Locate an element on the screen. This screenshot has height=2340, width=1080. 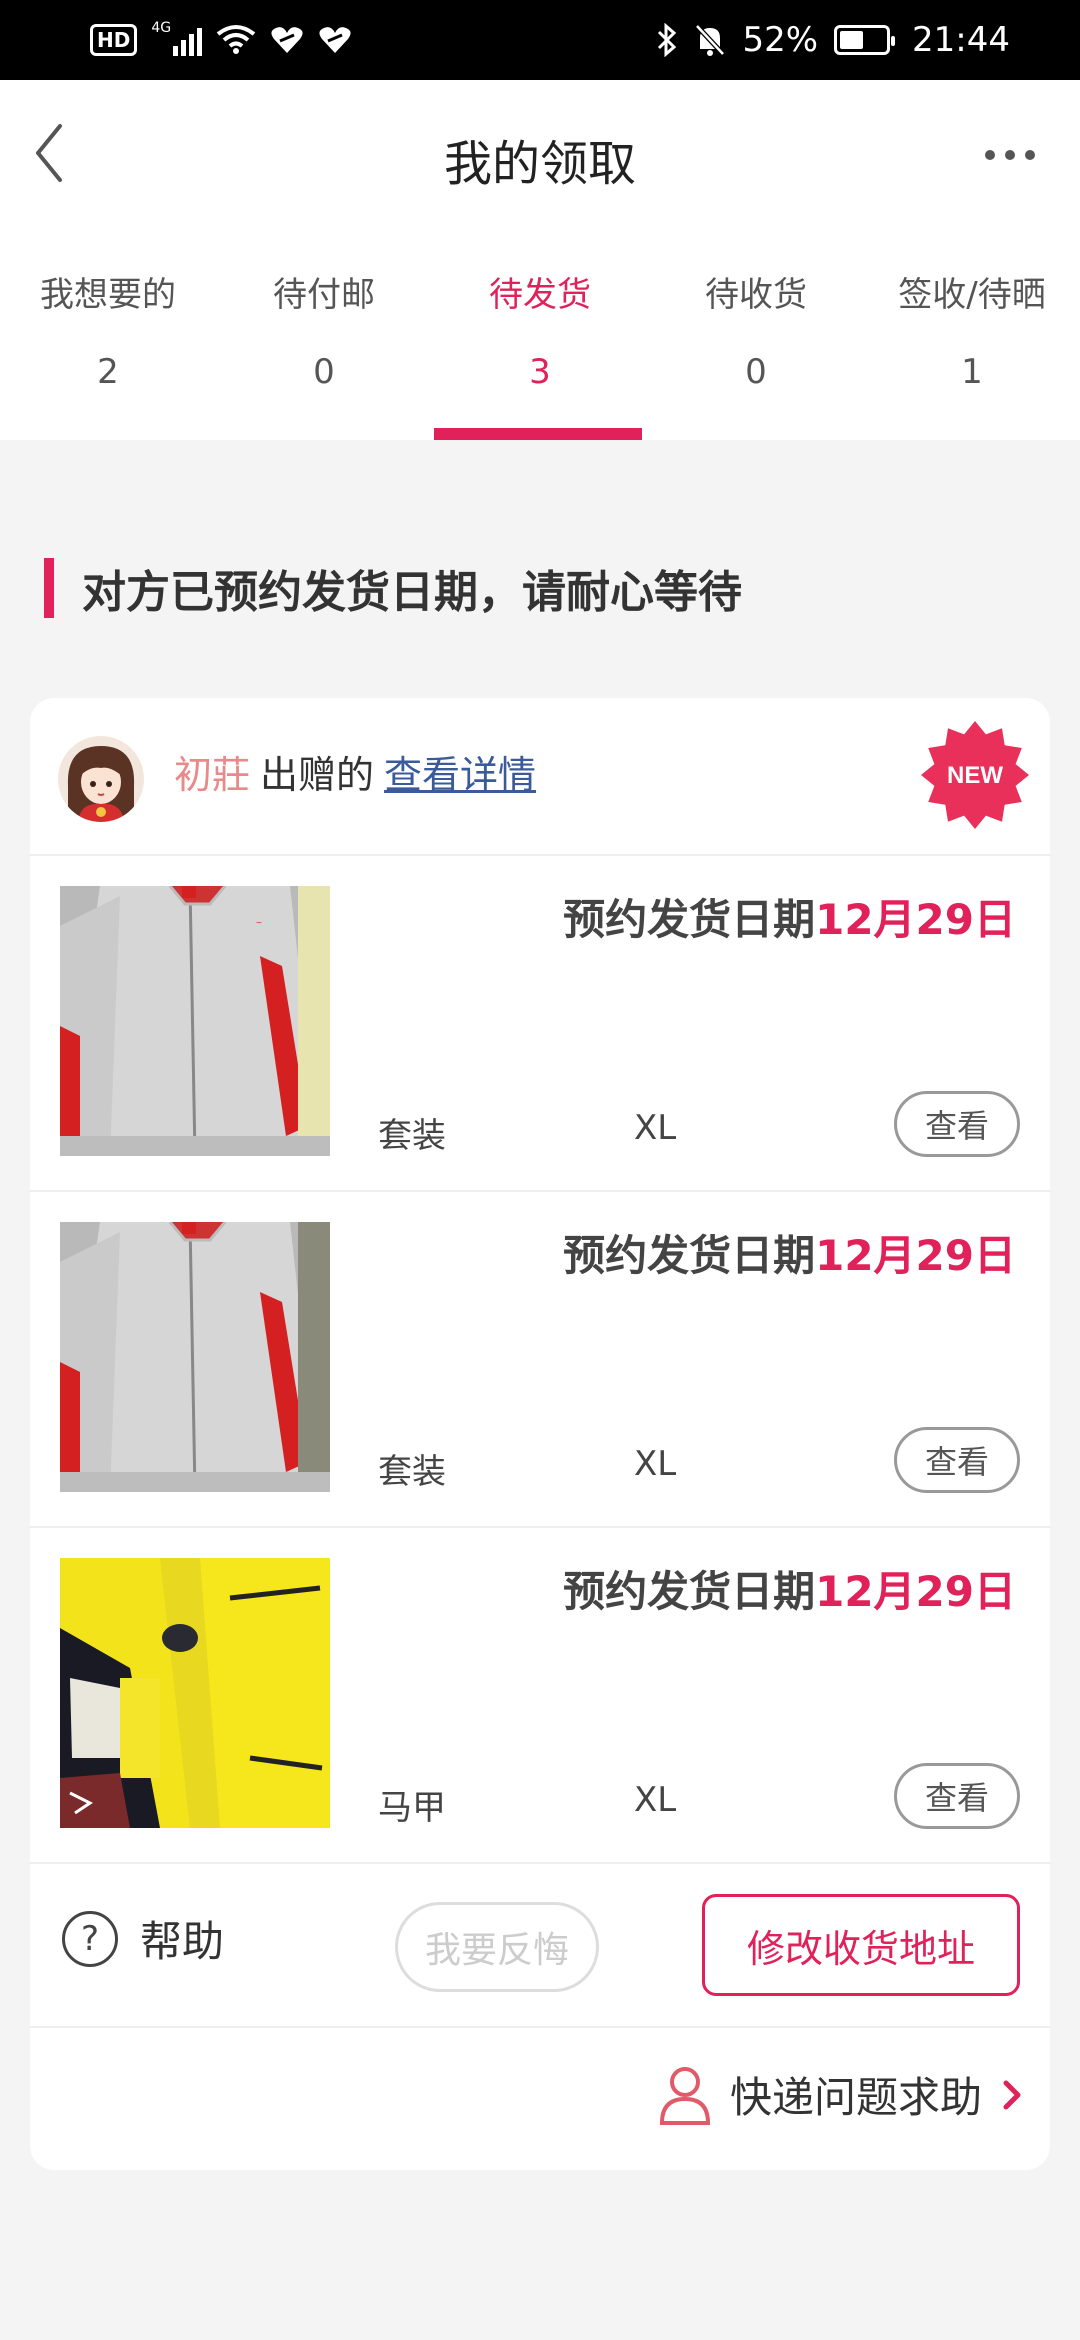
donor-row: 初莊 出赠的 查看详情 NEW is located at coordinates (540, 777).